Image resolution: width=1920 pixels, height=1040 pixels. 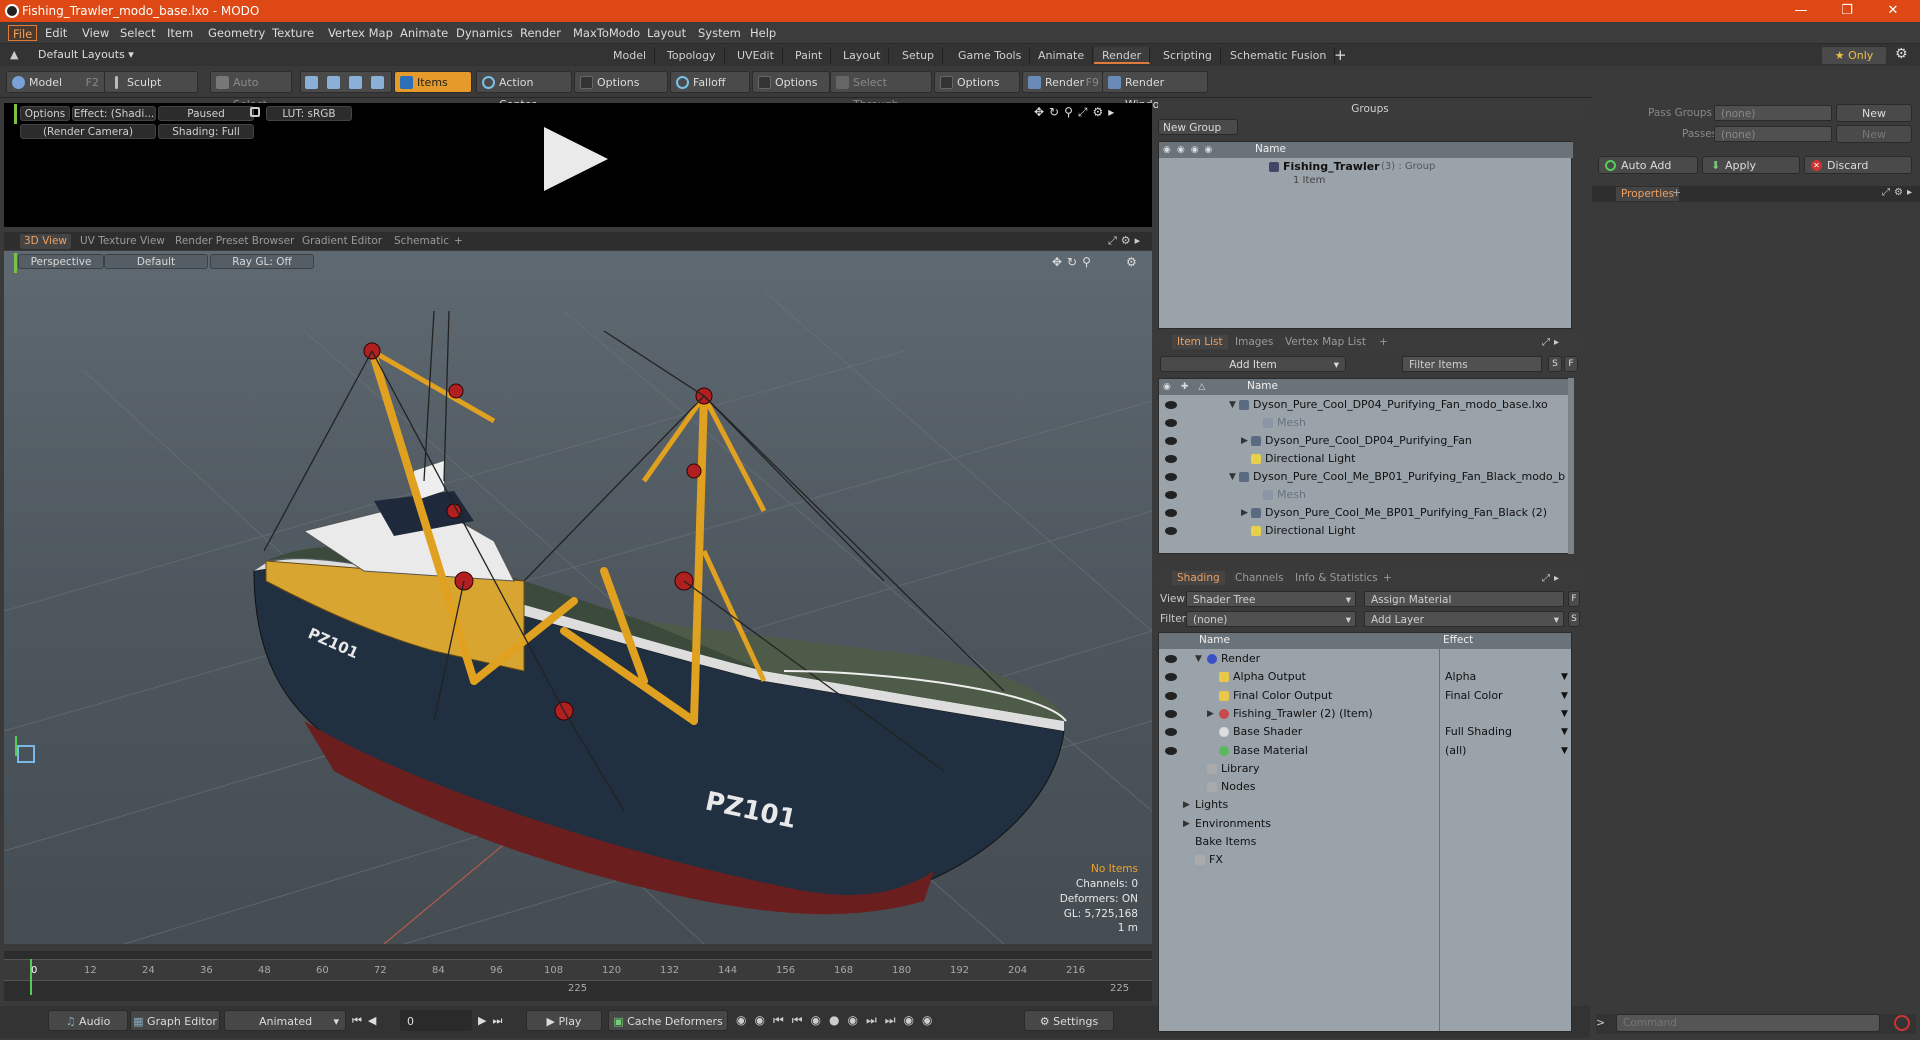 I want to click on add-viewport-tab: +, so click(x=458, y=241).